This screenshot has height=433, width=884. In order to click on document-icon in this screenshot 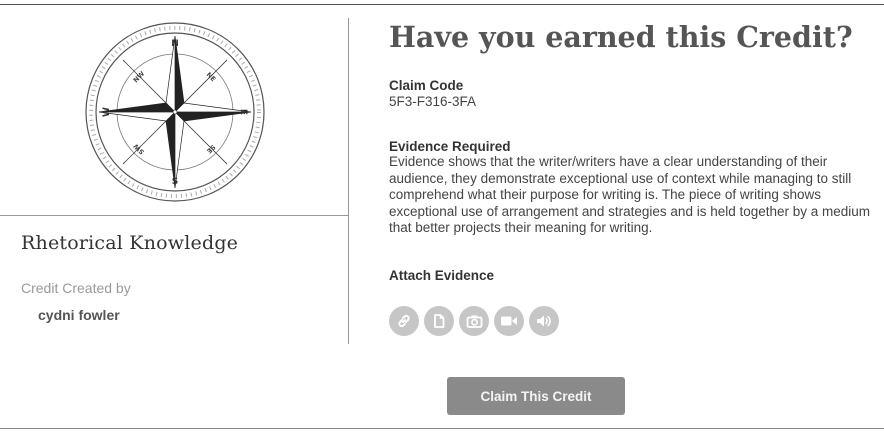, I will do `click(439, 321)`.